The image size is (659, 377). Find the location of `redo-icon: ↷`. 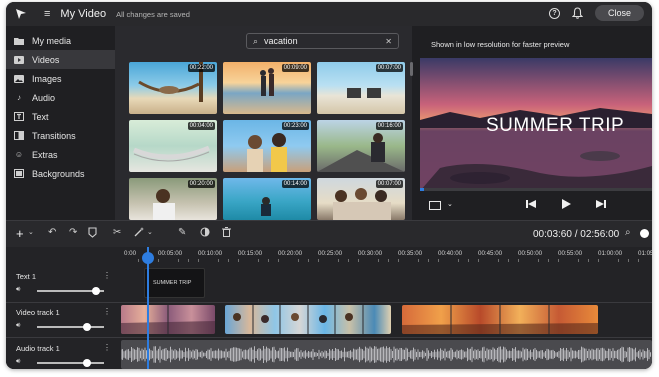

redo-icon: ↷ is located at coordinates (73, 232).